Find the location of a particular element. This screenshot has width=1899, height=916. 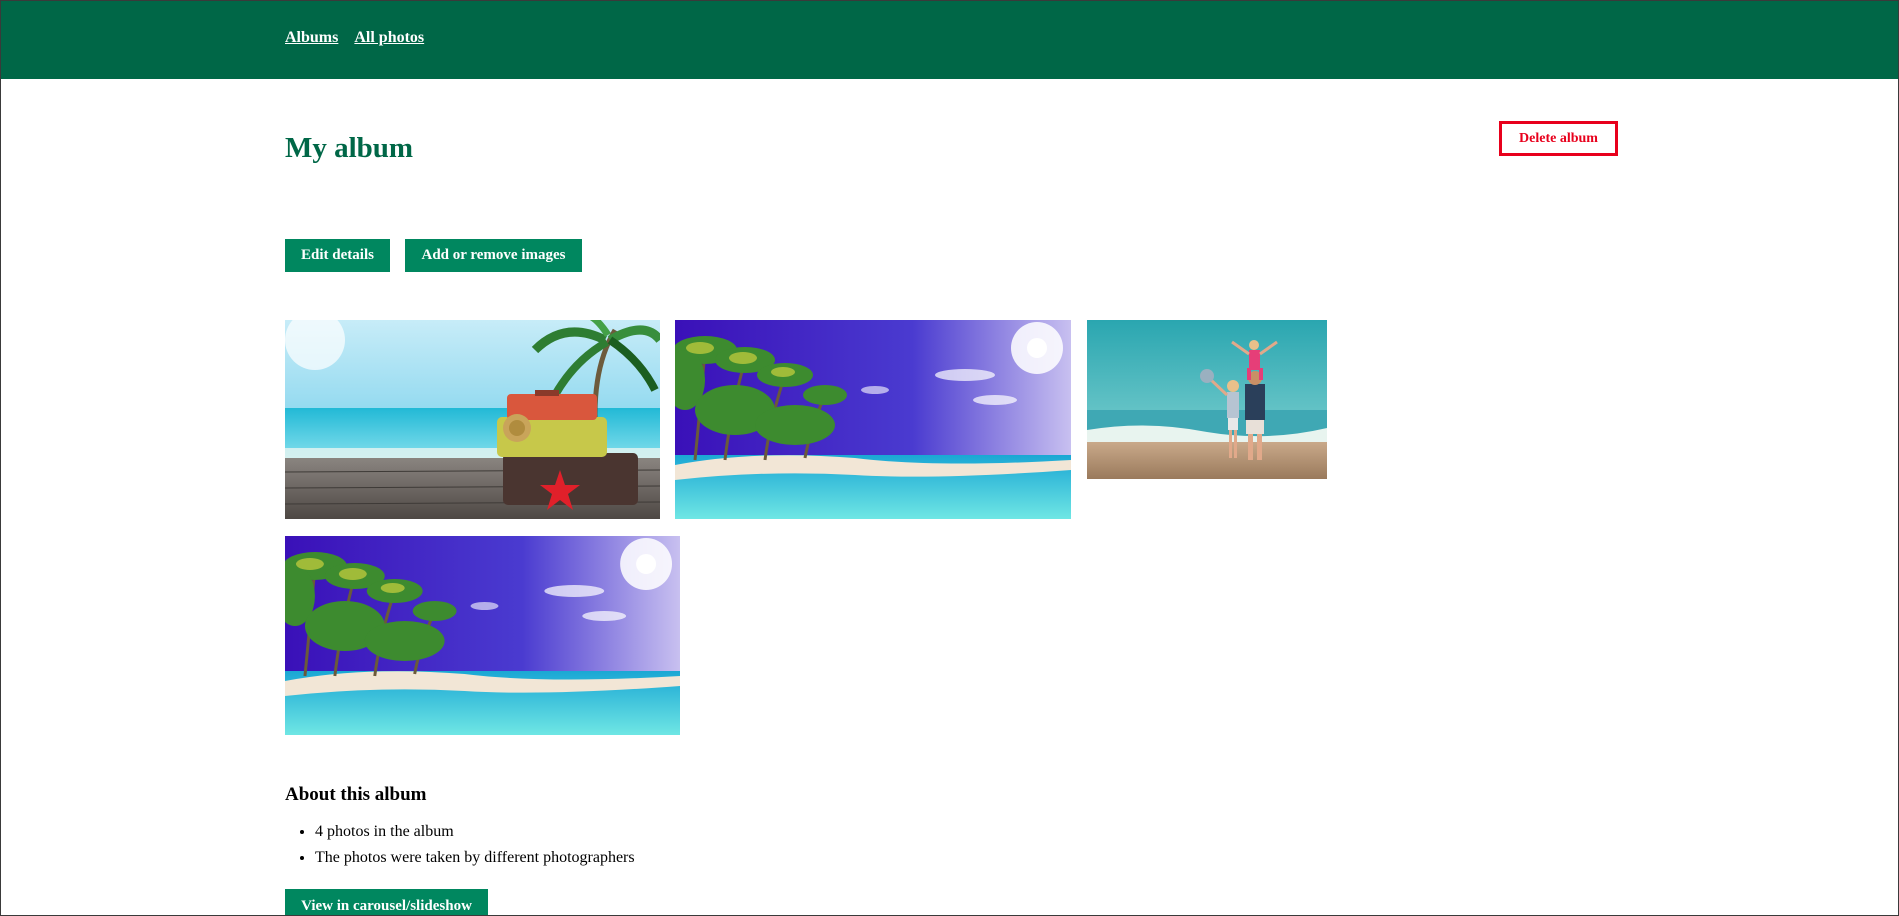

photo-suitcases-beach is located at coordinates (472, 419).